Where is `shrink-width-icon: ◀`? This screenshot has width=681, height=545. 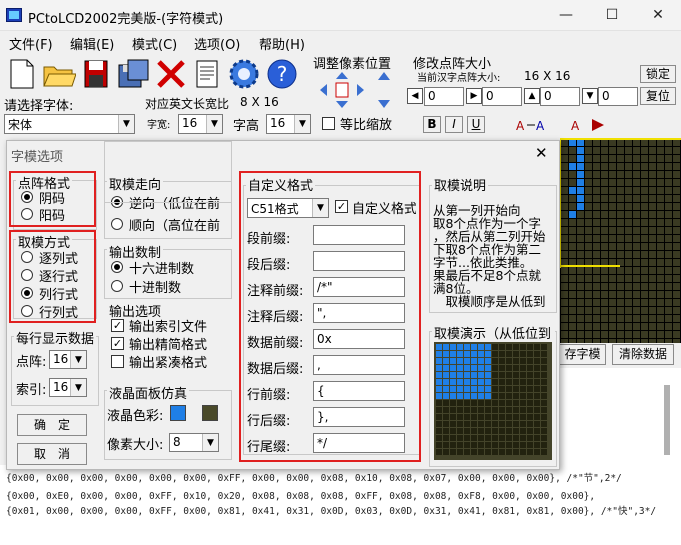
shrink-width-icon: ◀ is located at coordinates (415, 96).